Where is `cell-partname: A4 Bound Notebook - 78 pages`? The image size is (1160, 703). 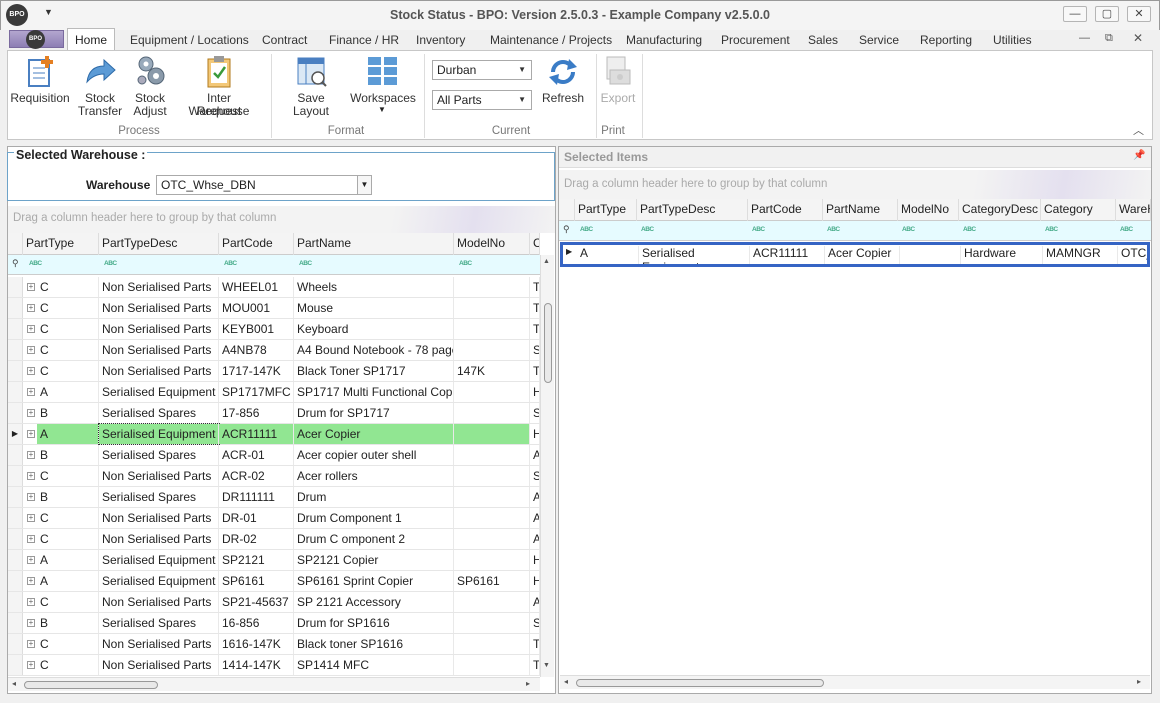 cell-partname: A4 Bound Notebook - 78 pages is located at coordinates (374, 350).